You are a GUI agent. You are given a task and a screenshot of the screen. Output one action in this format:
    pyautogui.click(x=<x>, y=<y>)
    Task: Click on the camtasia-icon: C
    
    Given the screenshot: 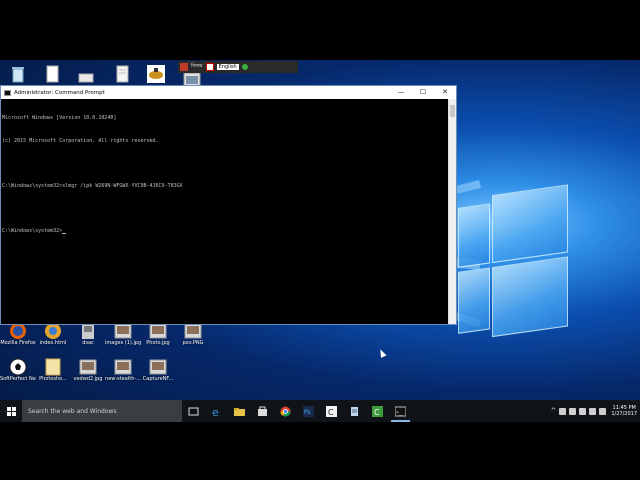 What is the action you would take?
    pyautogui.click(x=377, y=411)
    